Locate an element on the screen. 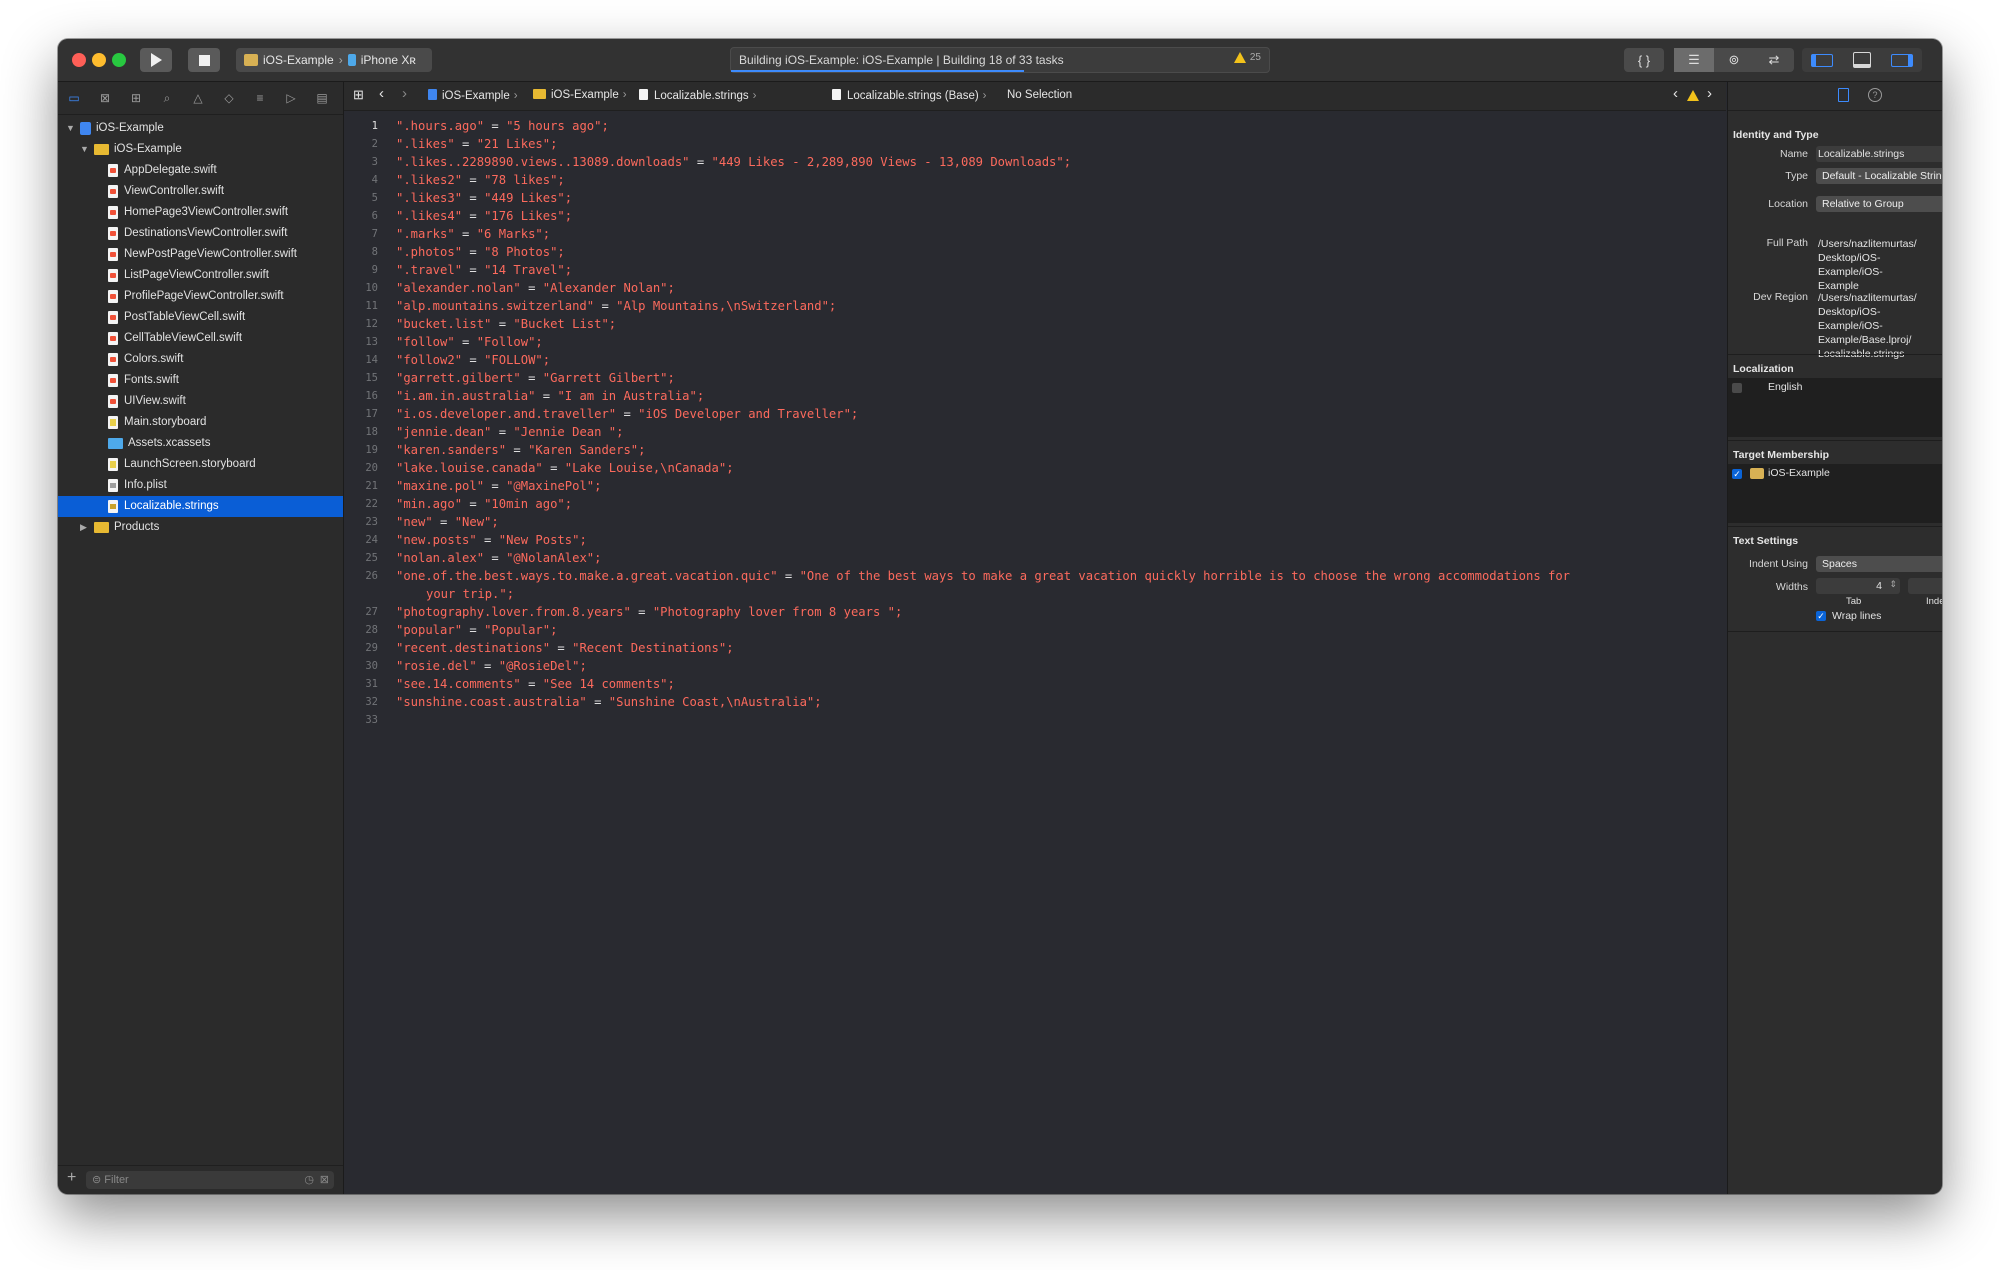 The image size is (2000, 1270). breadcrumb-localization: Localizable.strings (Base) › is located at coordinates (909, 95).